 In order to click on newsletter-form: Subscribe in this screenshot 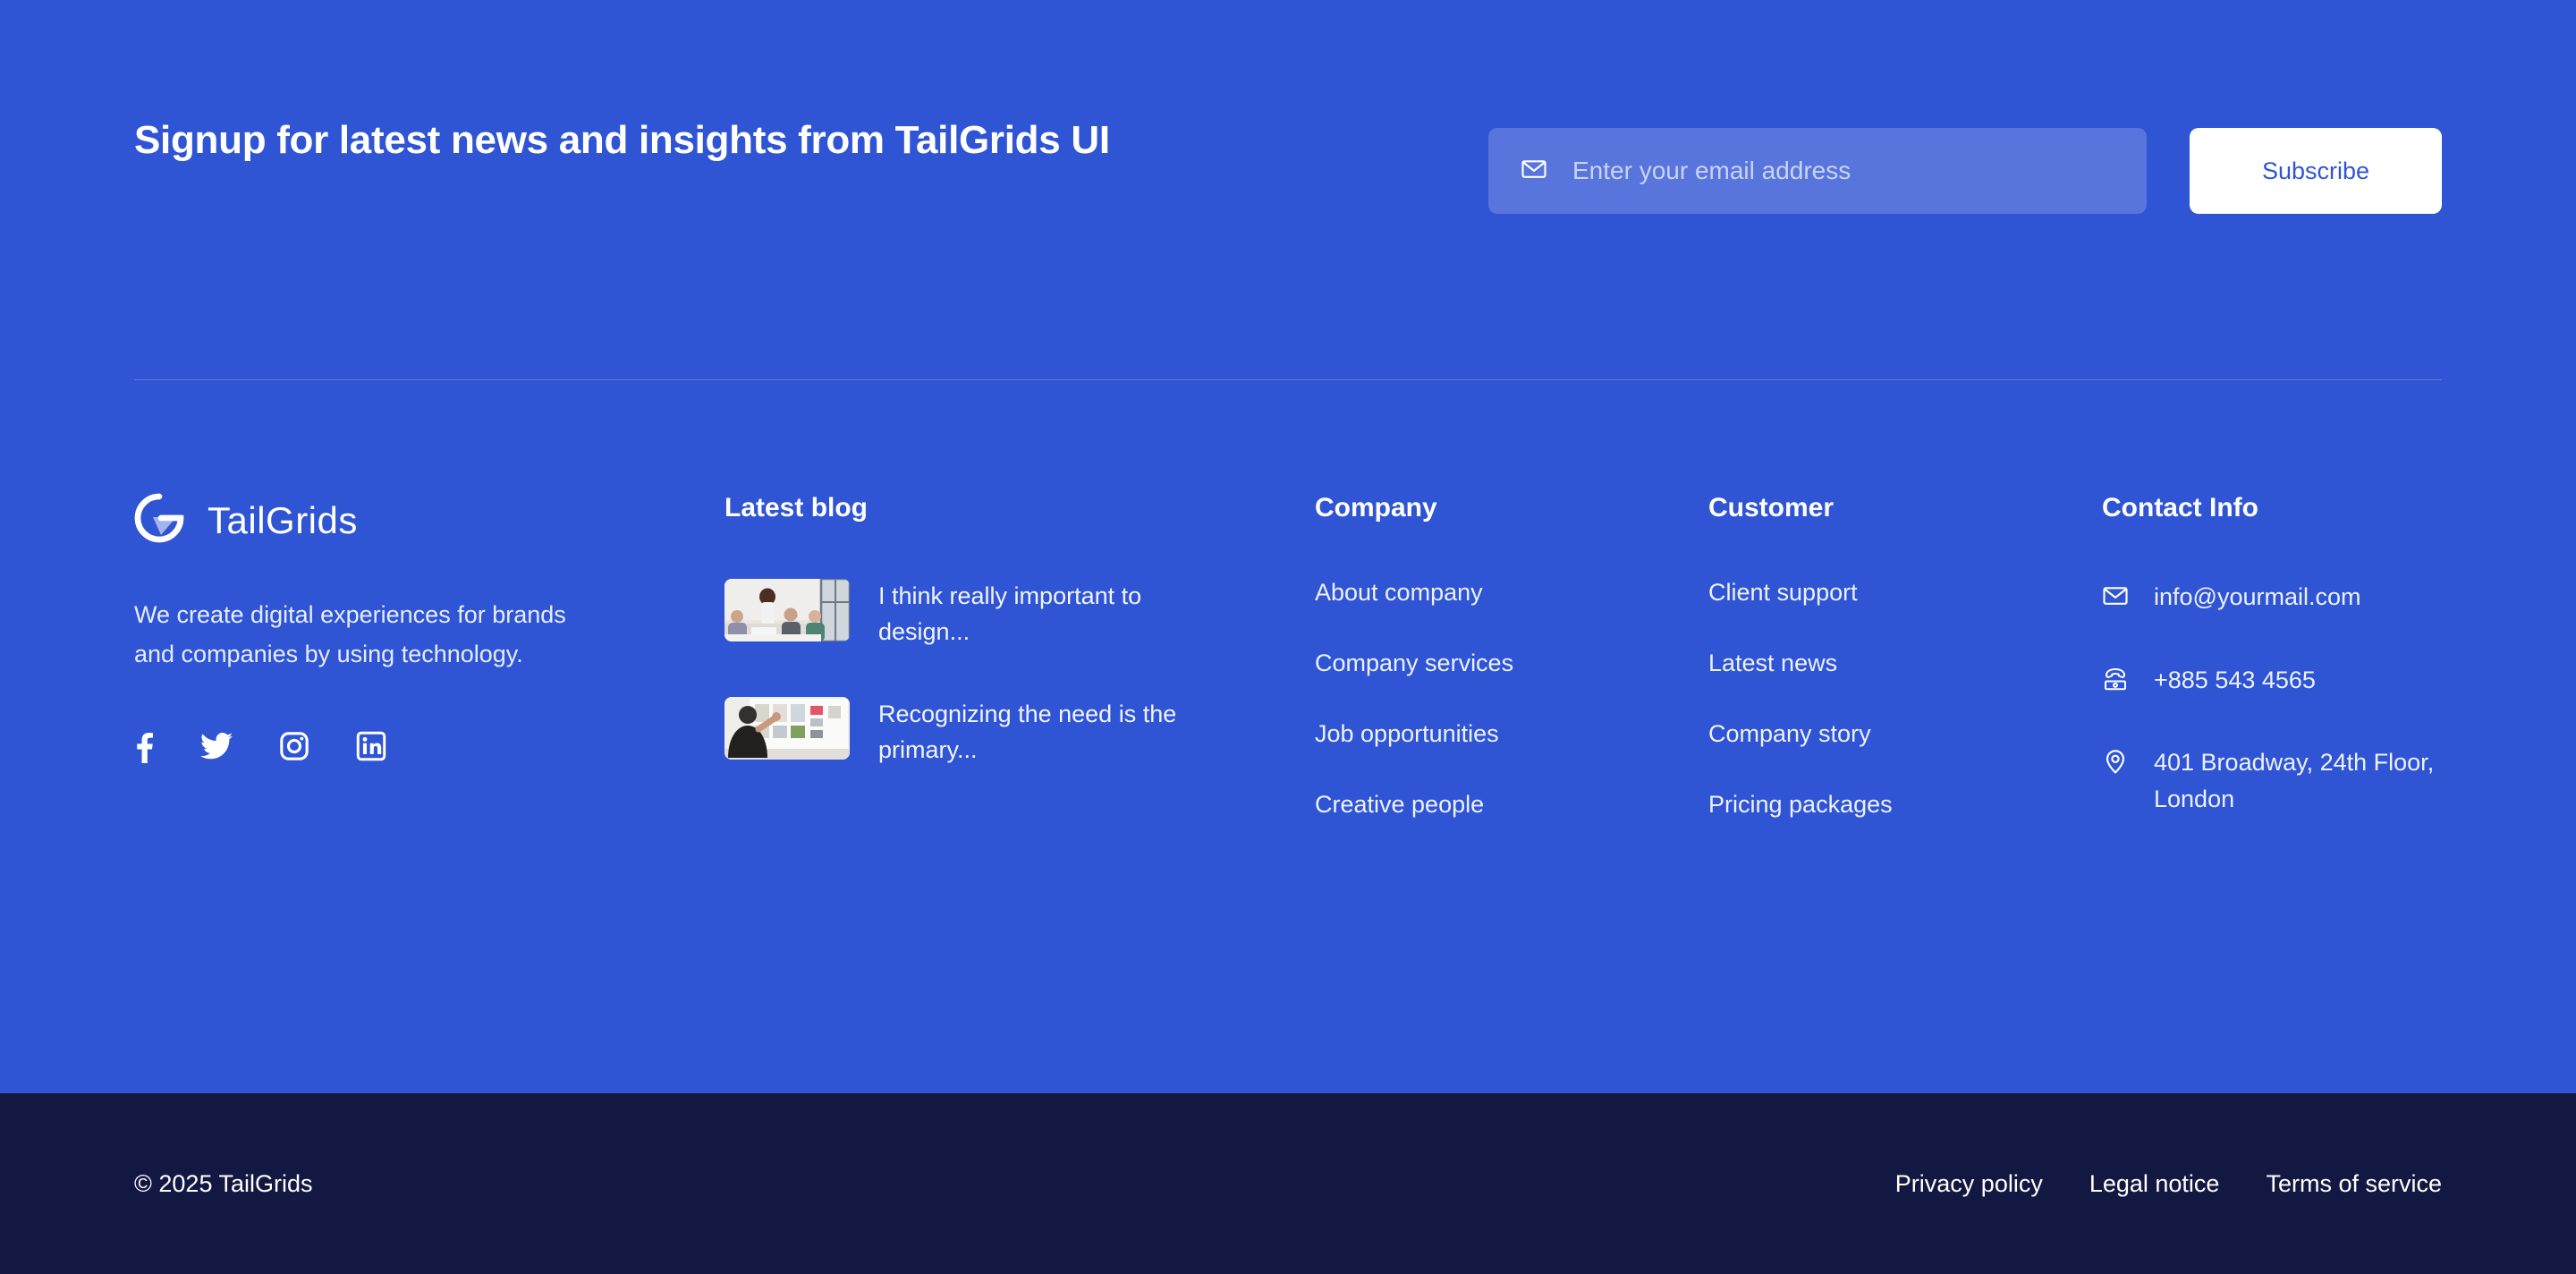, I will do `click(1965, 164)`.